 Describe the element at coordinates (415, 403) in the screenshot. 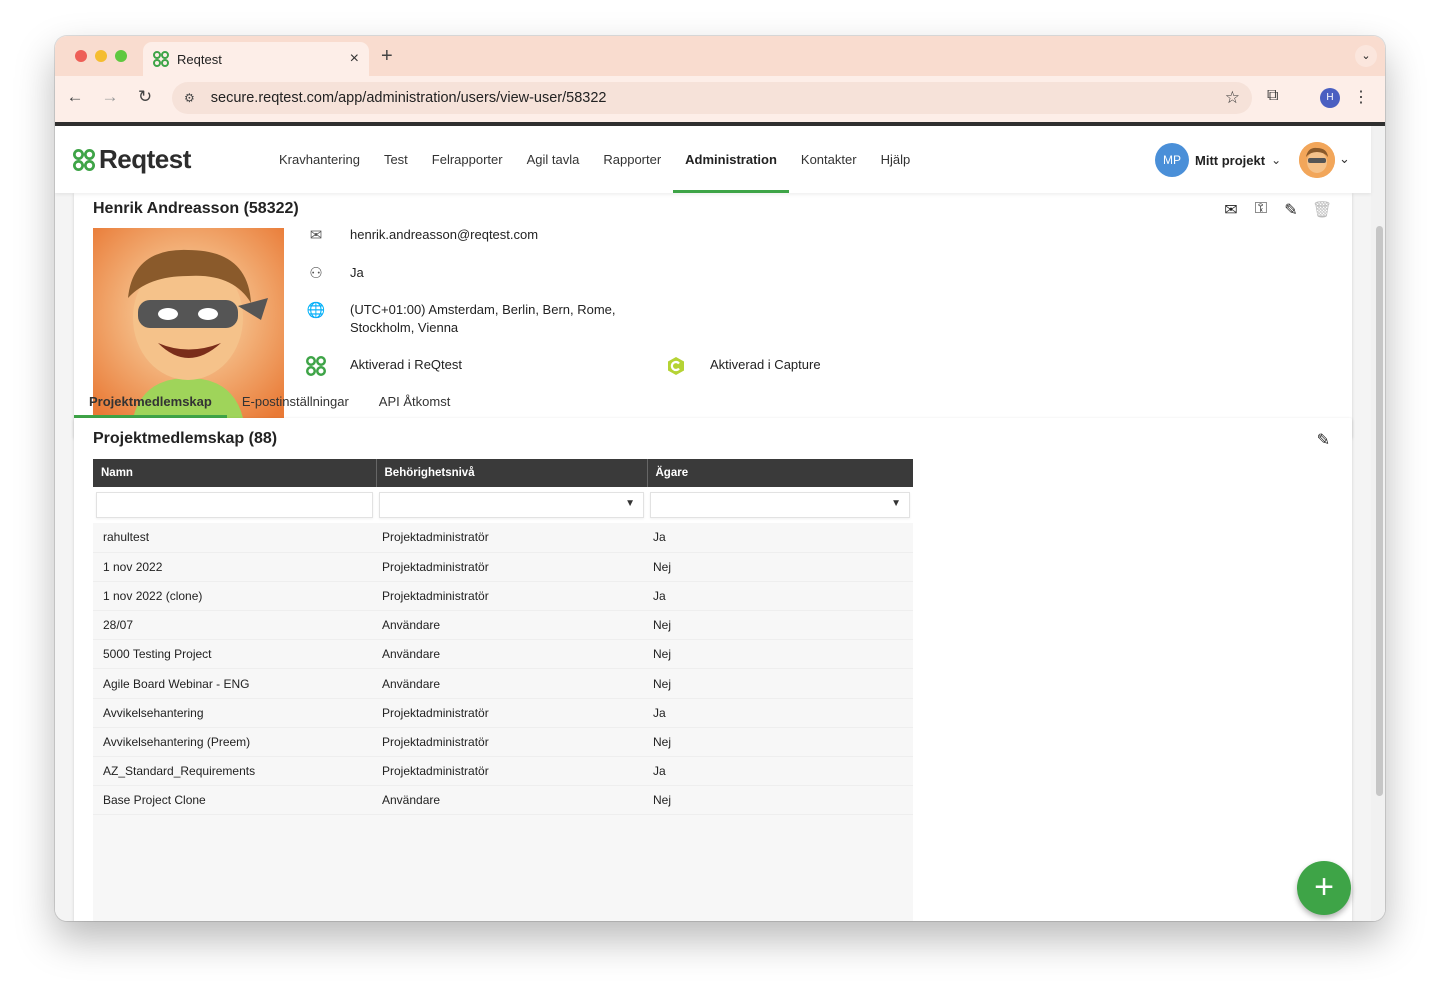

I see `tab-api-atkomst: API Åtkomst` at that location.